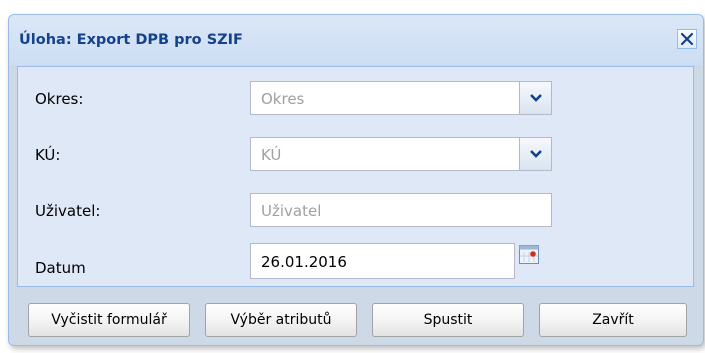 The image size is (705, 353). What do you see at coordinates (382, 261) in the screenshot?
I see `datum-field: 26.01.2016` at bounding box center [382, 261].